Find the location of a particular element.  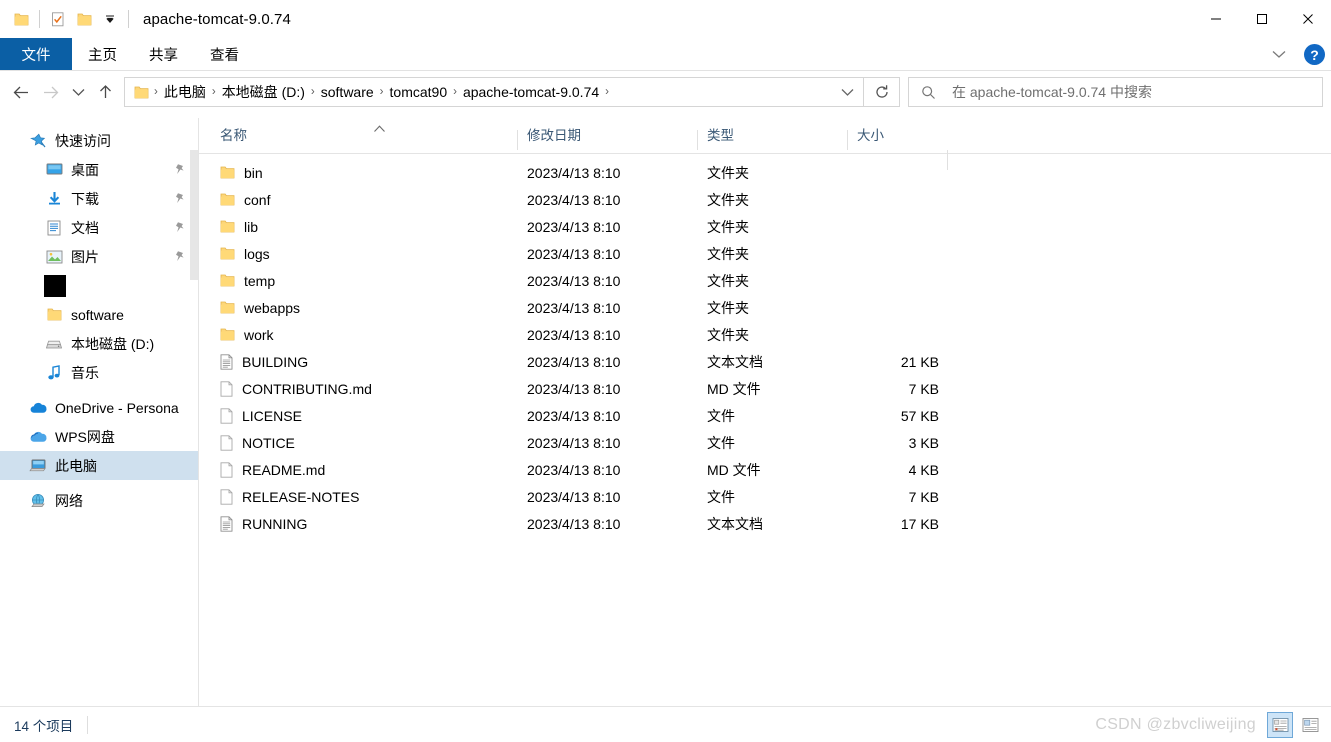

table-row: lib 2023/4/13 8:10 文件夹 is located at coordinates (765, 226).